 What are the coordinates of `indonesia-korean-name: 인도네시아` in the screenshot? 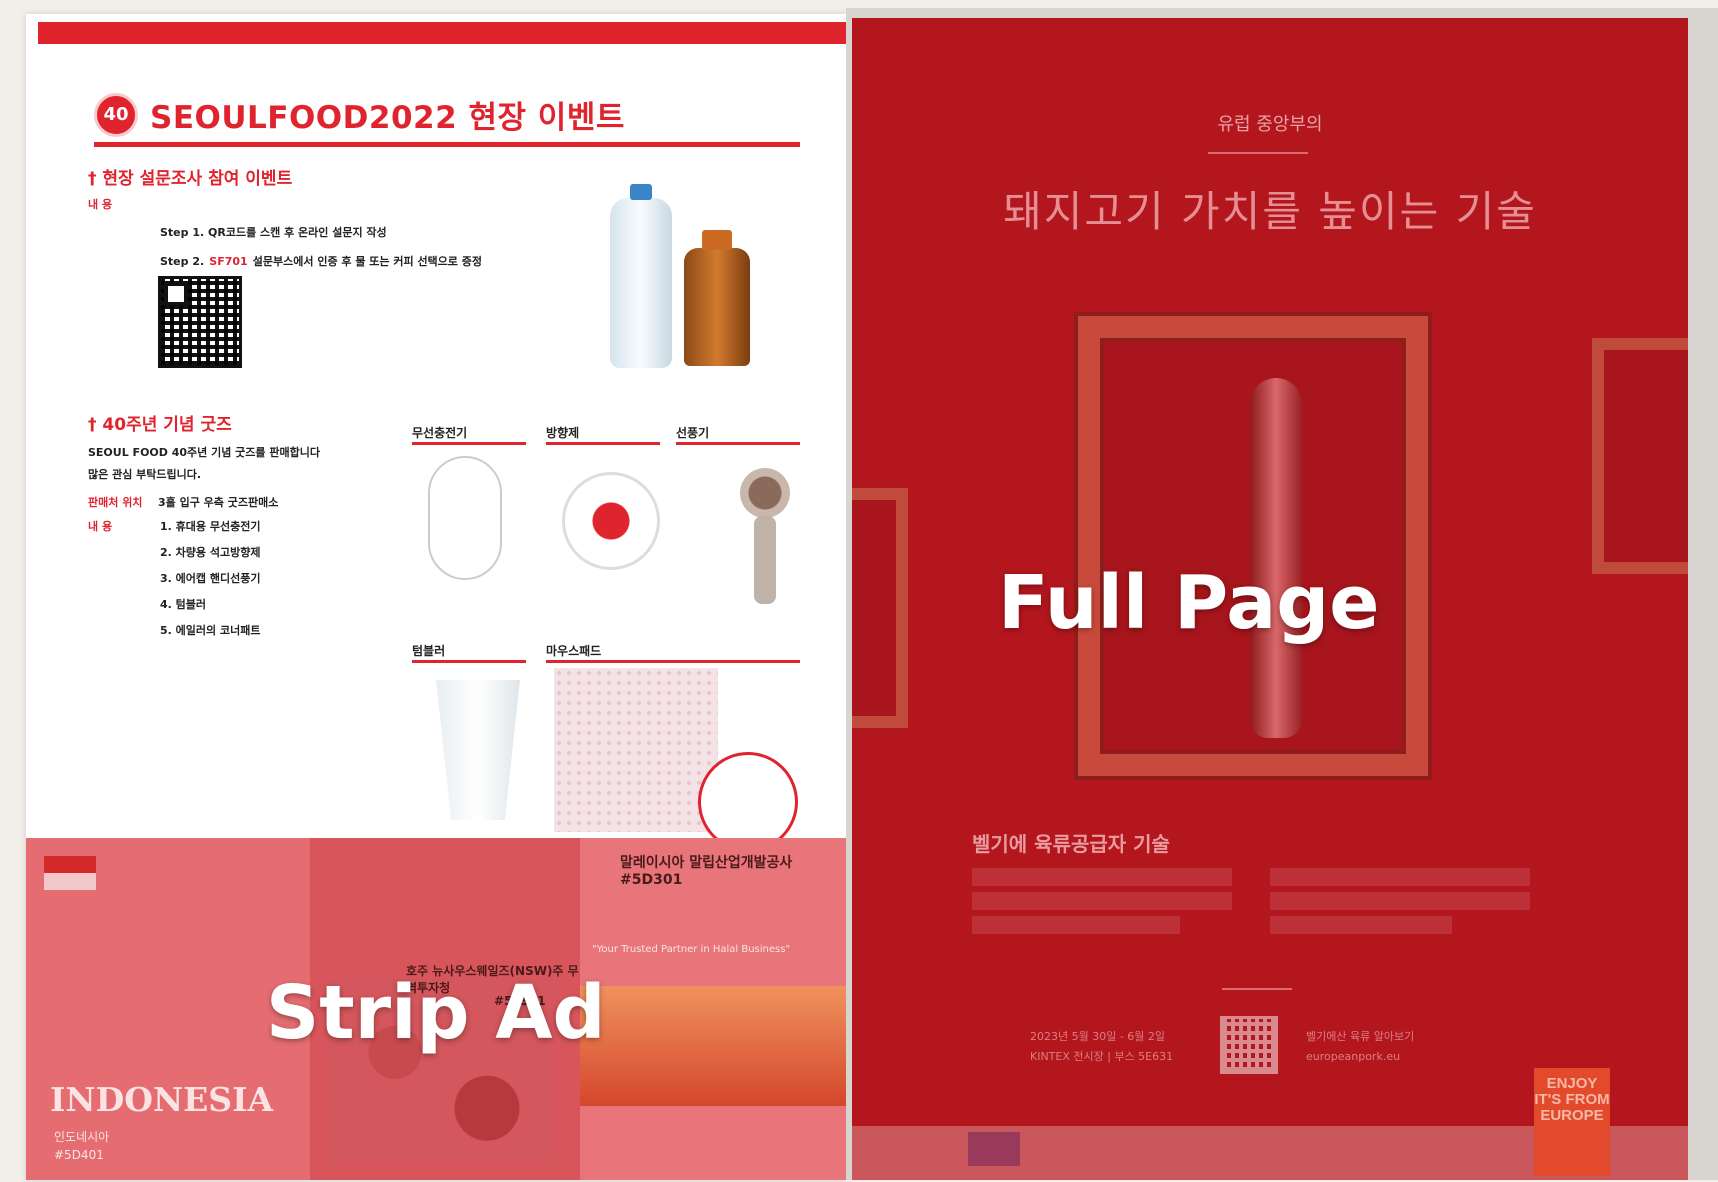 It's located at (82, 1137).